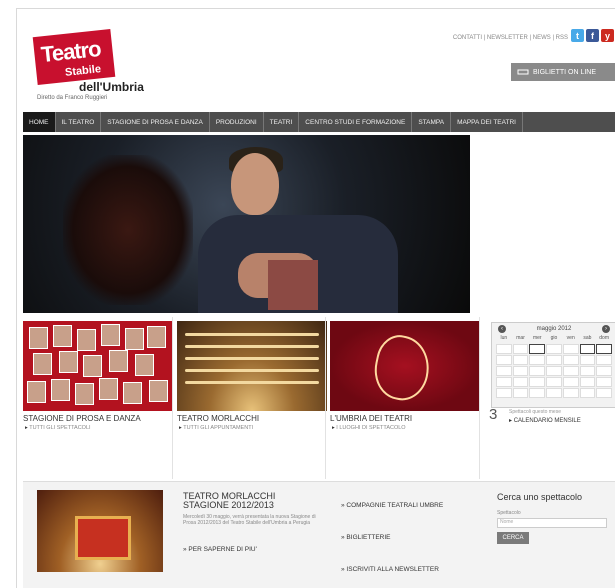 This screenshot has height=588, width=615. What do you see at coordinates (216, 428) in the screenshot?
I see `feature-link-morlacchi: TUTTI GLI APPUNTAMENTI` at bounding box center [216, 428].